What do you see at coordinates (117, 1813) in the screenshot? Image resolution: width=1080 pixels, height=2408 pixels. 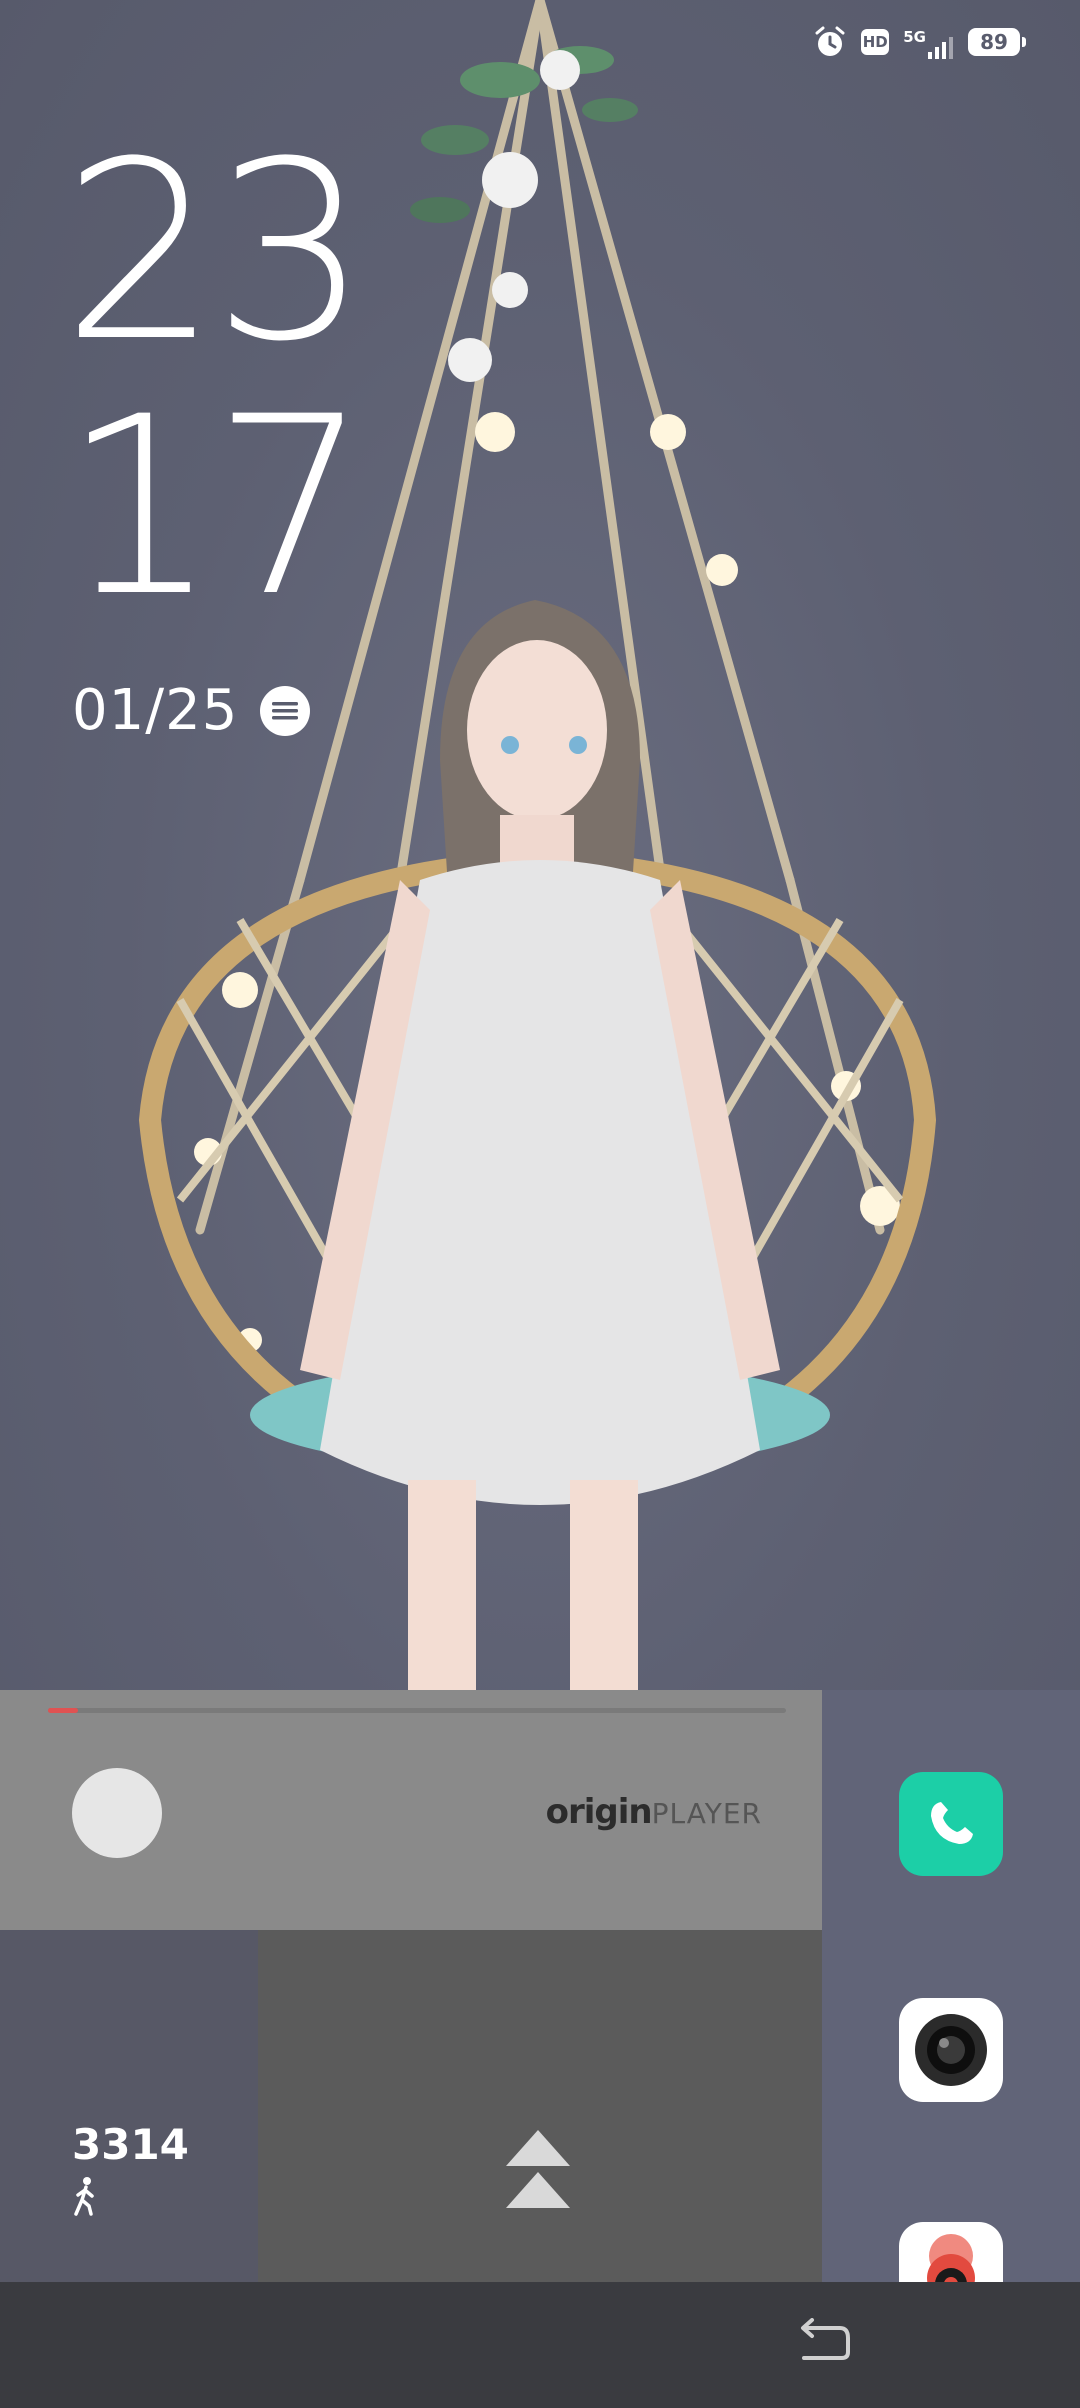 I see `album-art-play-button` at bounding box center [117, 1813].